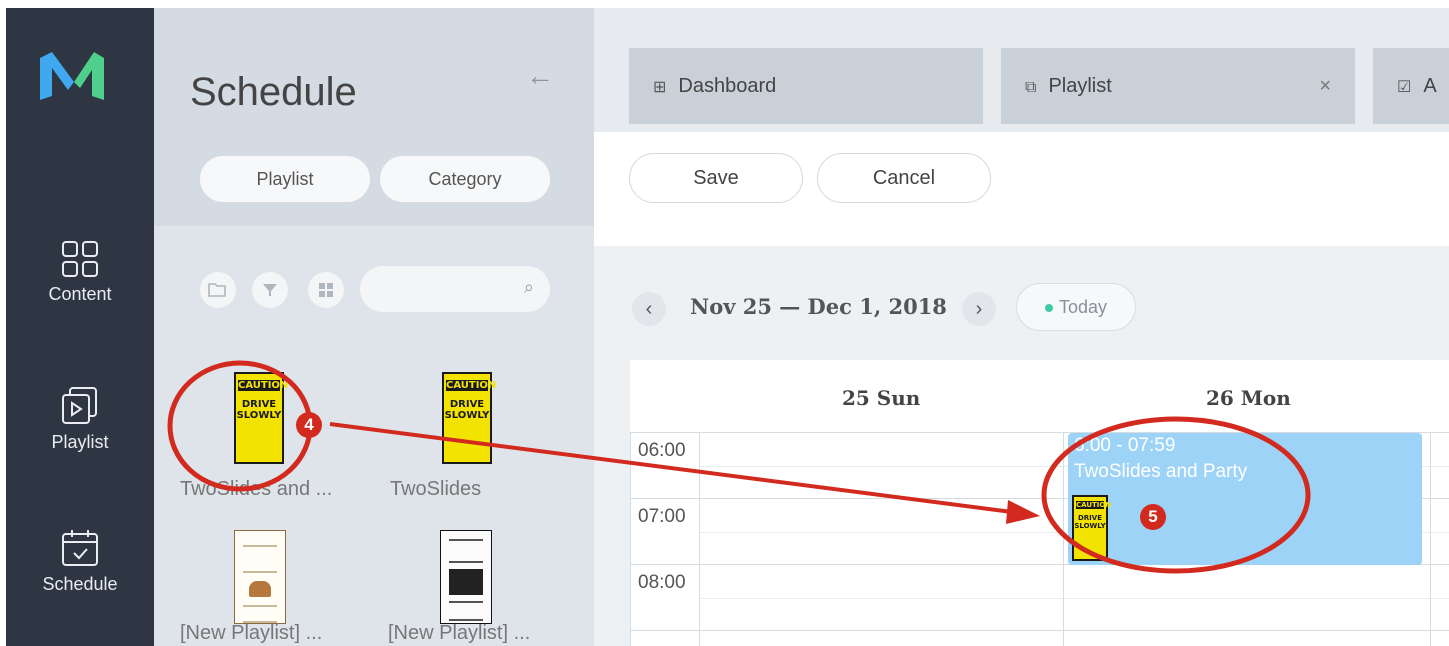  What do you see at coordinates (1153, 517) in the screenshot?
I see `step-marker: 5` at bounding box center [1153, 517].